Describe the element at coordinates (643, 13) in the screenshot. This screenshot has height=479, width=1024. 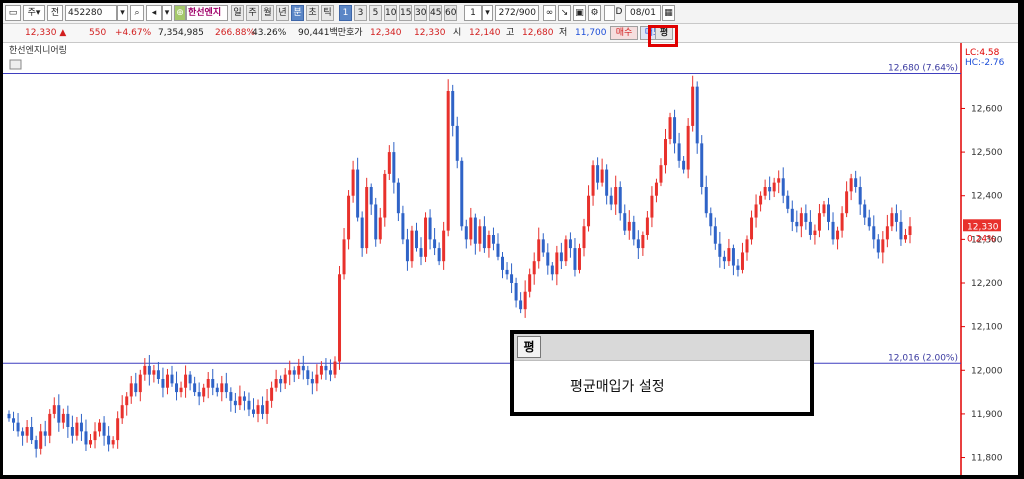
I see `date-input: 08/01` at that location.